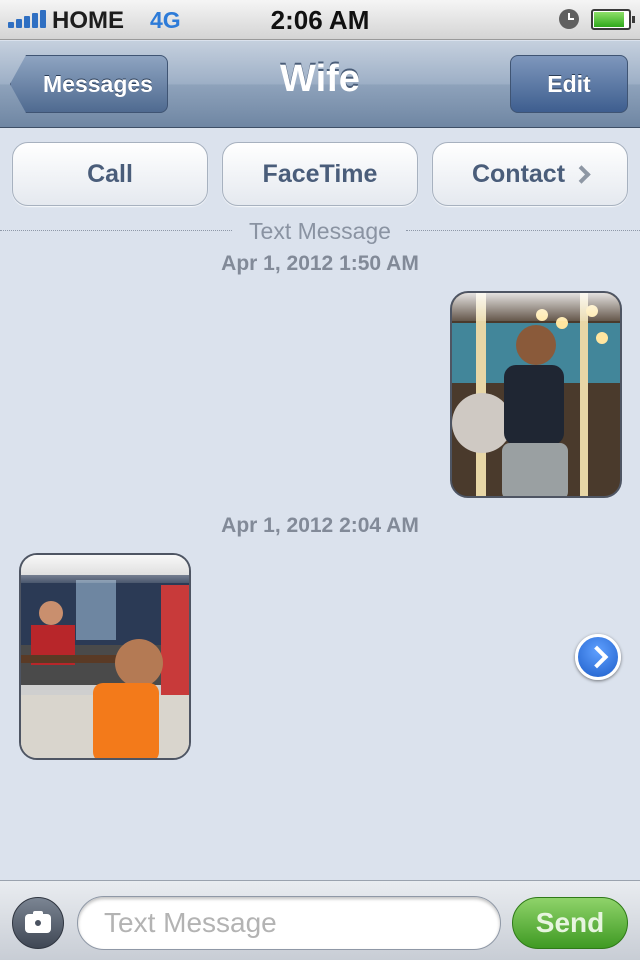 The image size is (640, 960). What do you see at coordinates (320, 263) in the screenshot?
I see `message-timestamp: Apr 1, 2012 1:50 AM` at bounding box center [320, 263].